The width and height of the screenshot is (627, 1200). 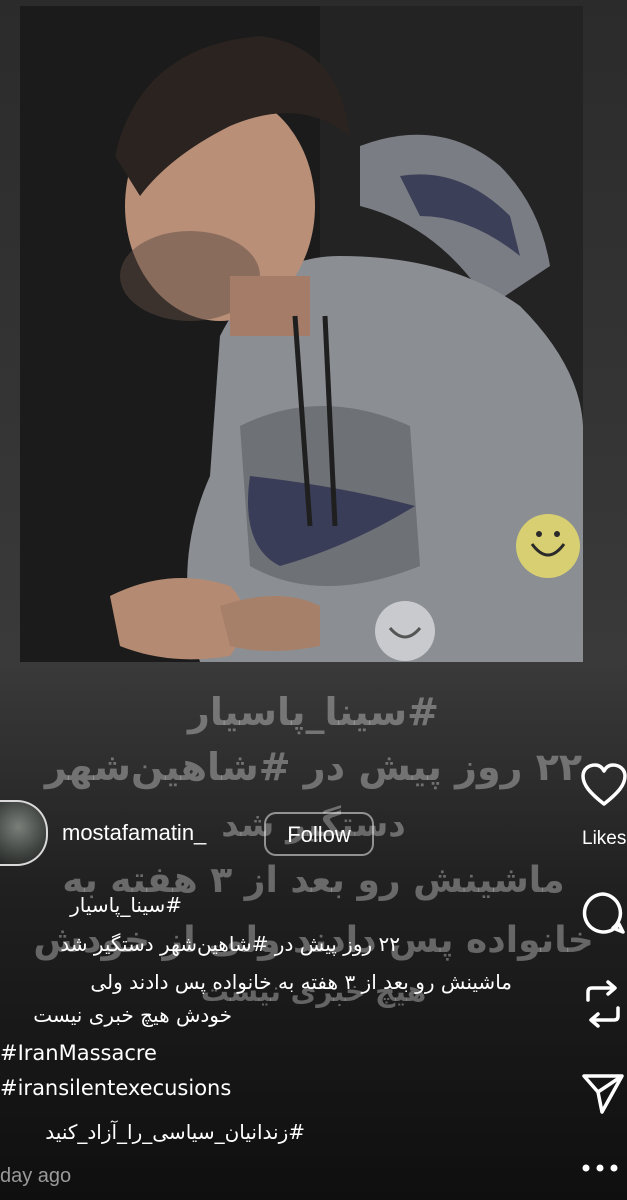 I want to click on author-username: mostafamatin_, so click(x=134, y=833).